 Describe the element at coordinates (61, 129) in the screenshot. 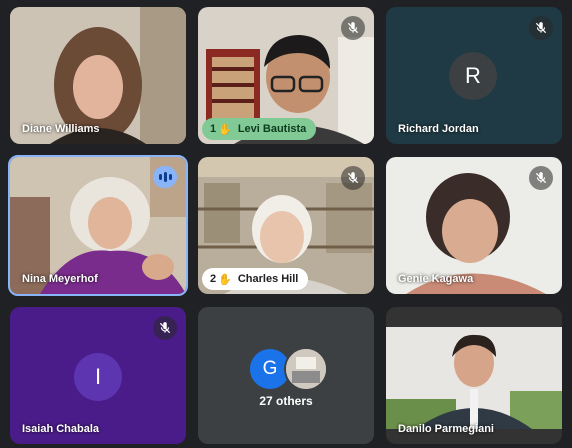

I see `participant-name: Diane Williams` at that location.